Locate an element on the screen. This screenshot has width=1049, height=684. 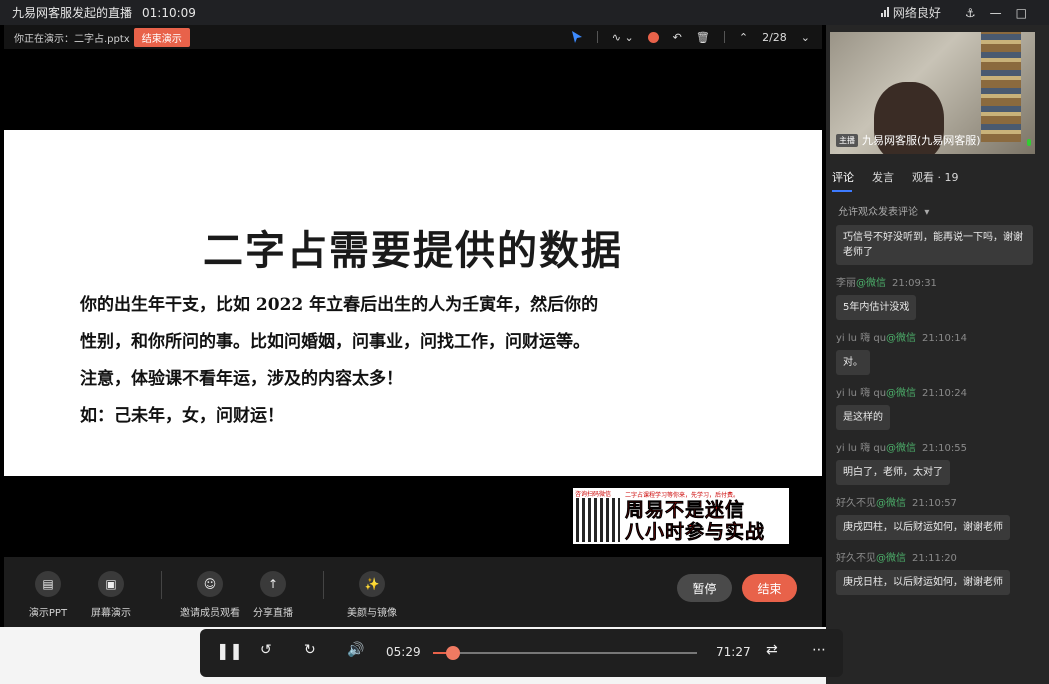
slide-title: 二字占需要提供的数据 is located at coordinates (413, 251).